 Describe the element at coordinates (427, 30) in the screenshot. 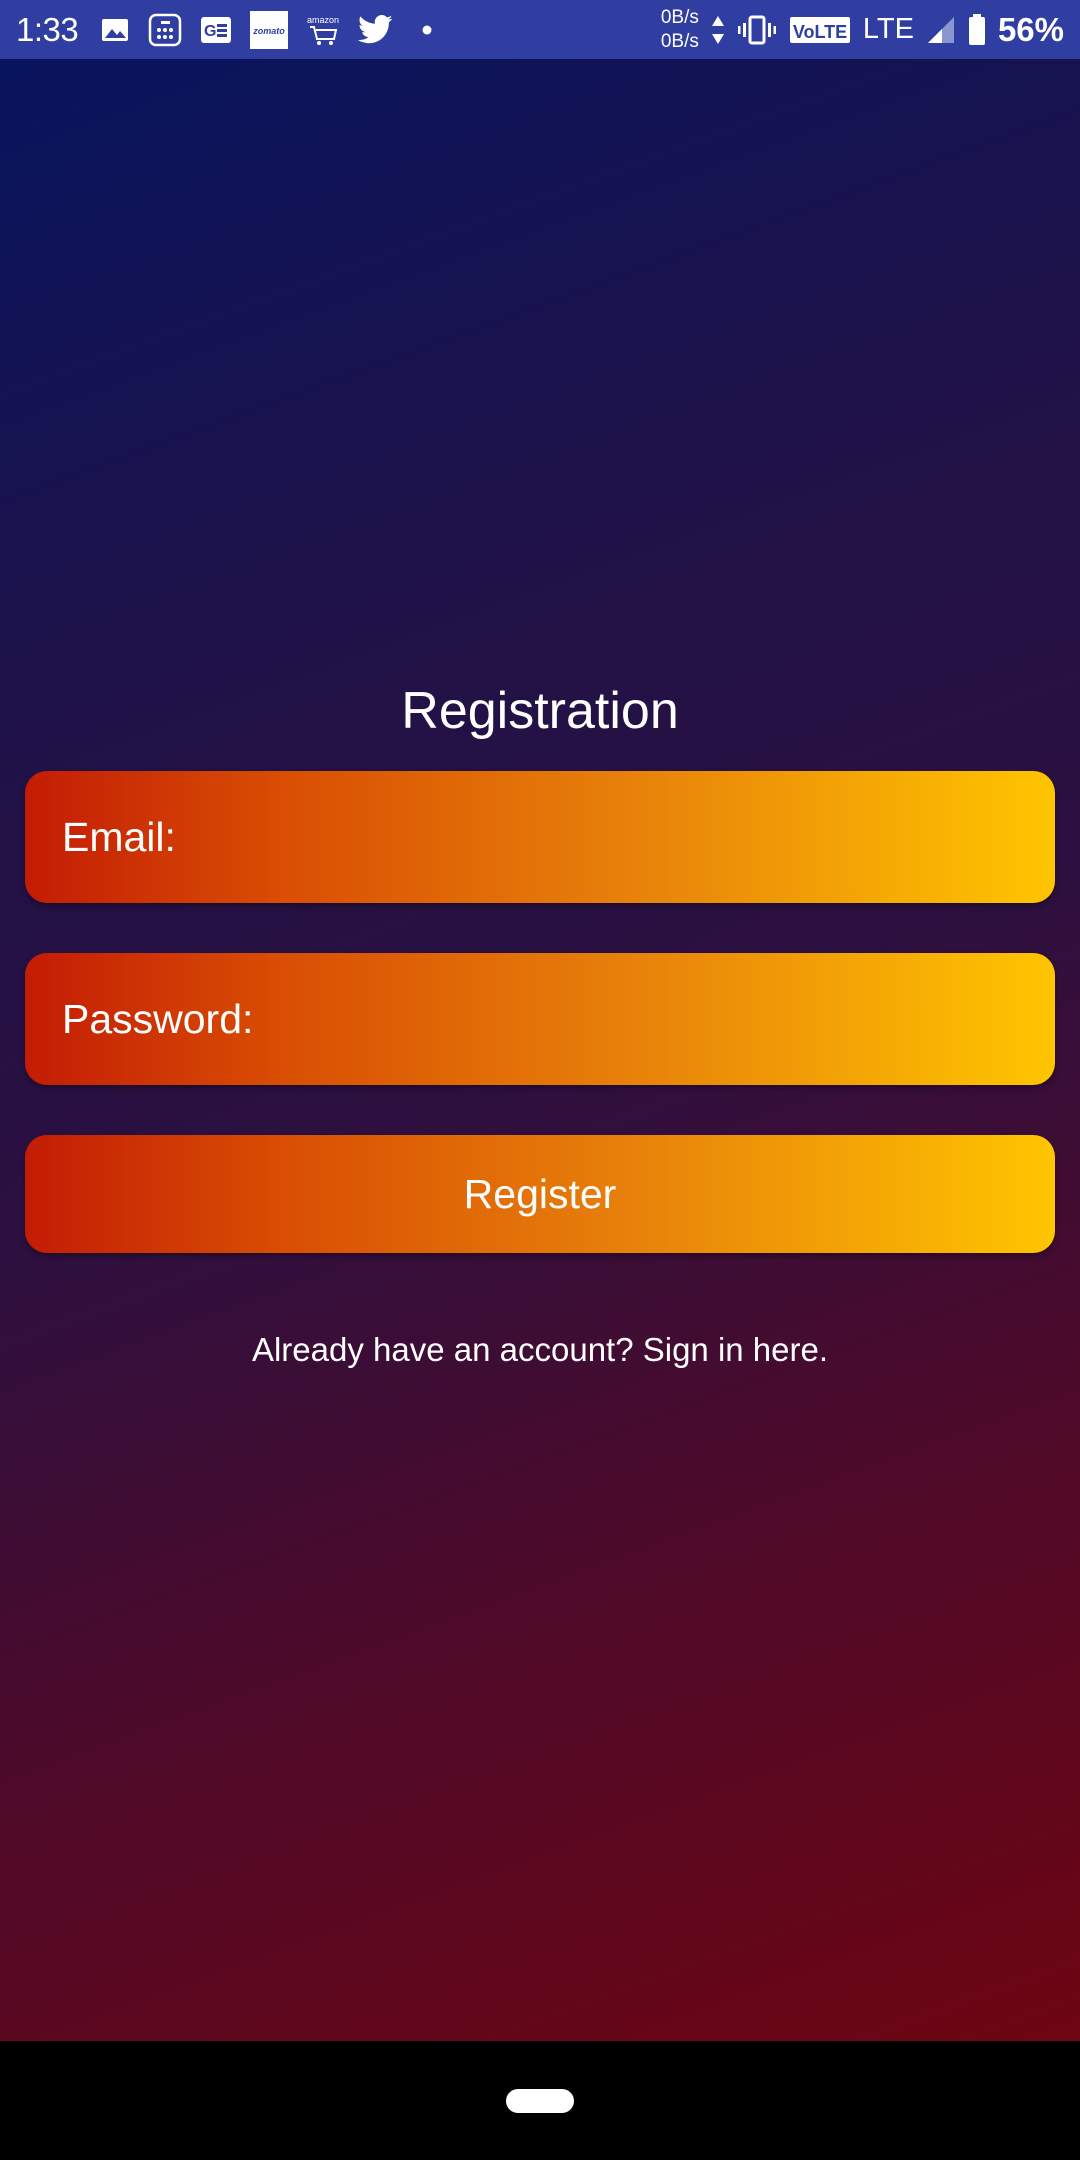

I see `notification-dot-icon` at that location.